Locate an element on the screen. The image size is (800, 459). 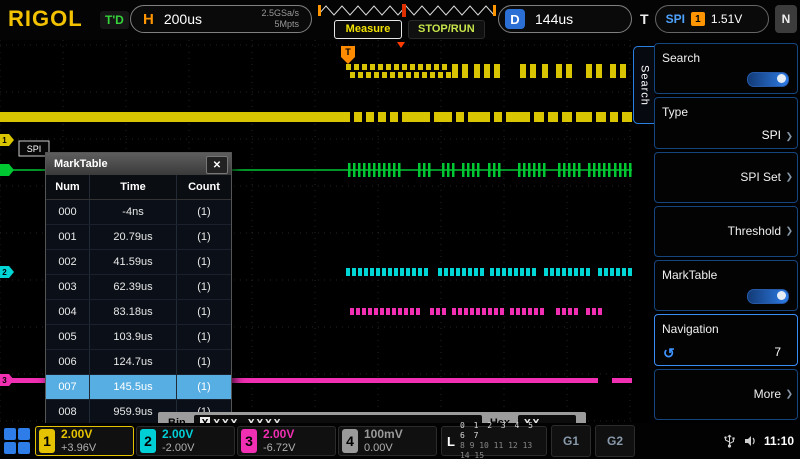
marktable-row-005: 005 103.9us (1) is located at coordinates (138, 337).